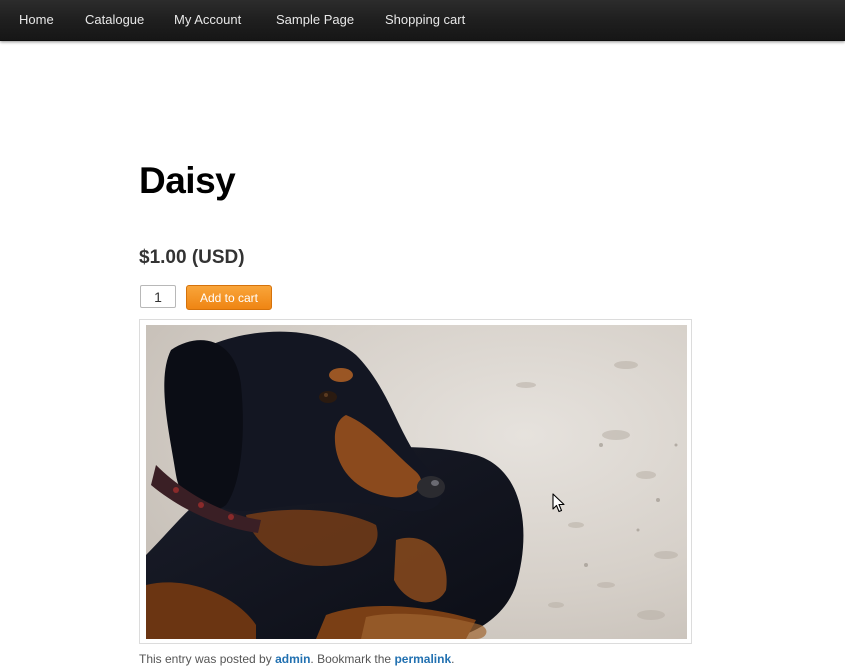 This screenshot has height=666, width=845. I want to click on product-title: Daisy, so click(187, 180).